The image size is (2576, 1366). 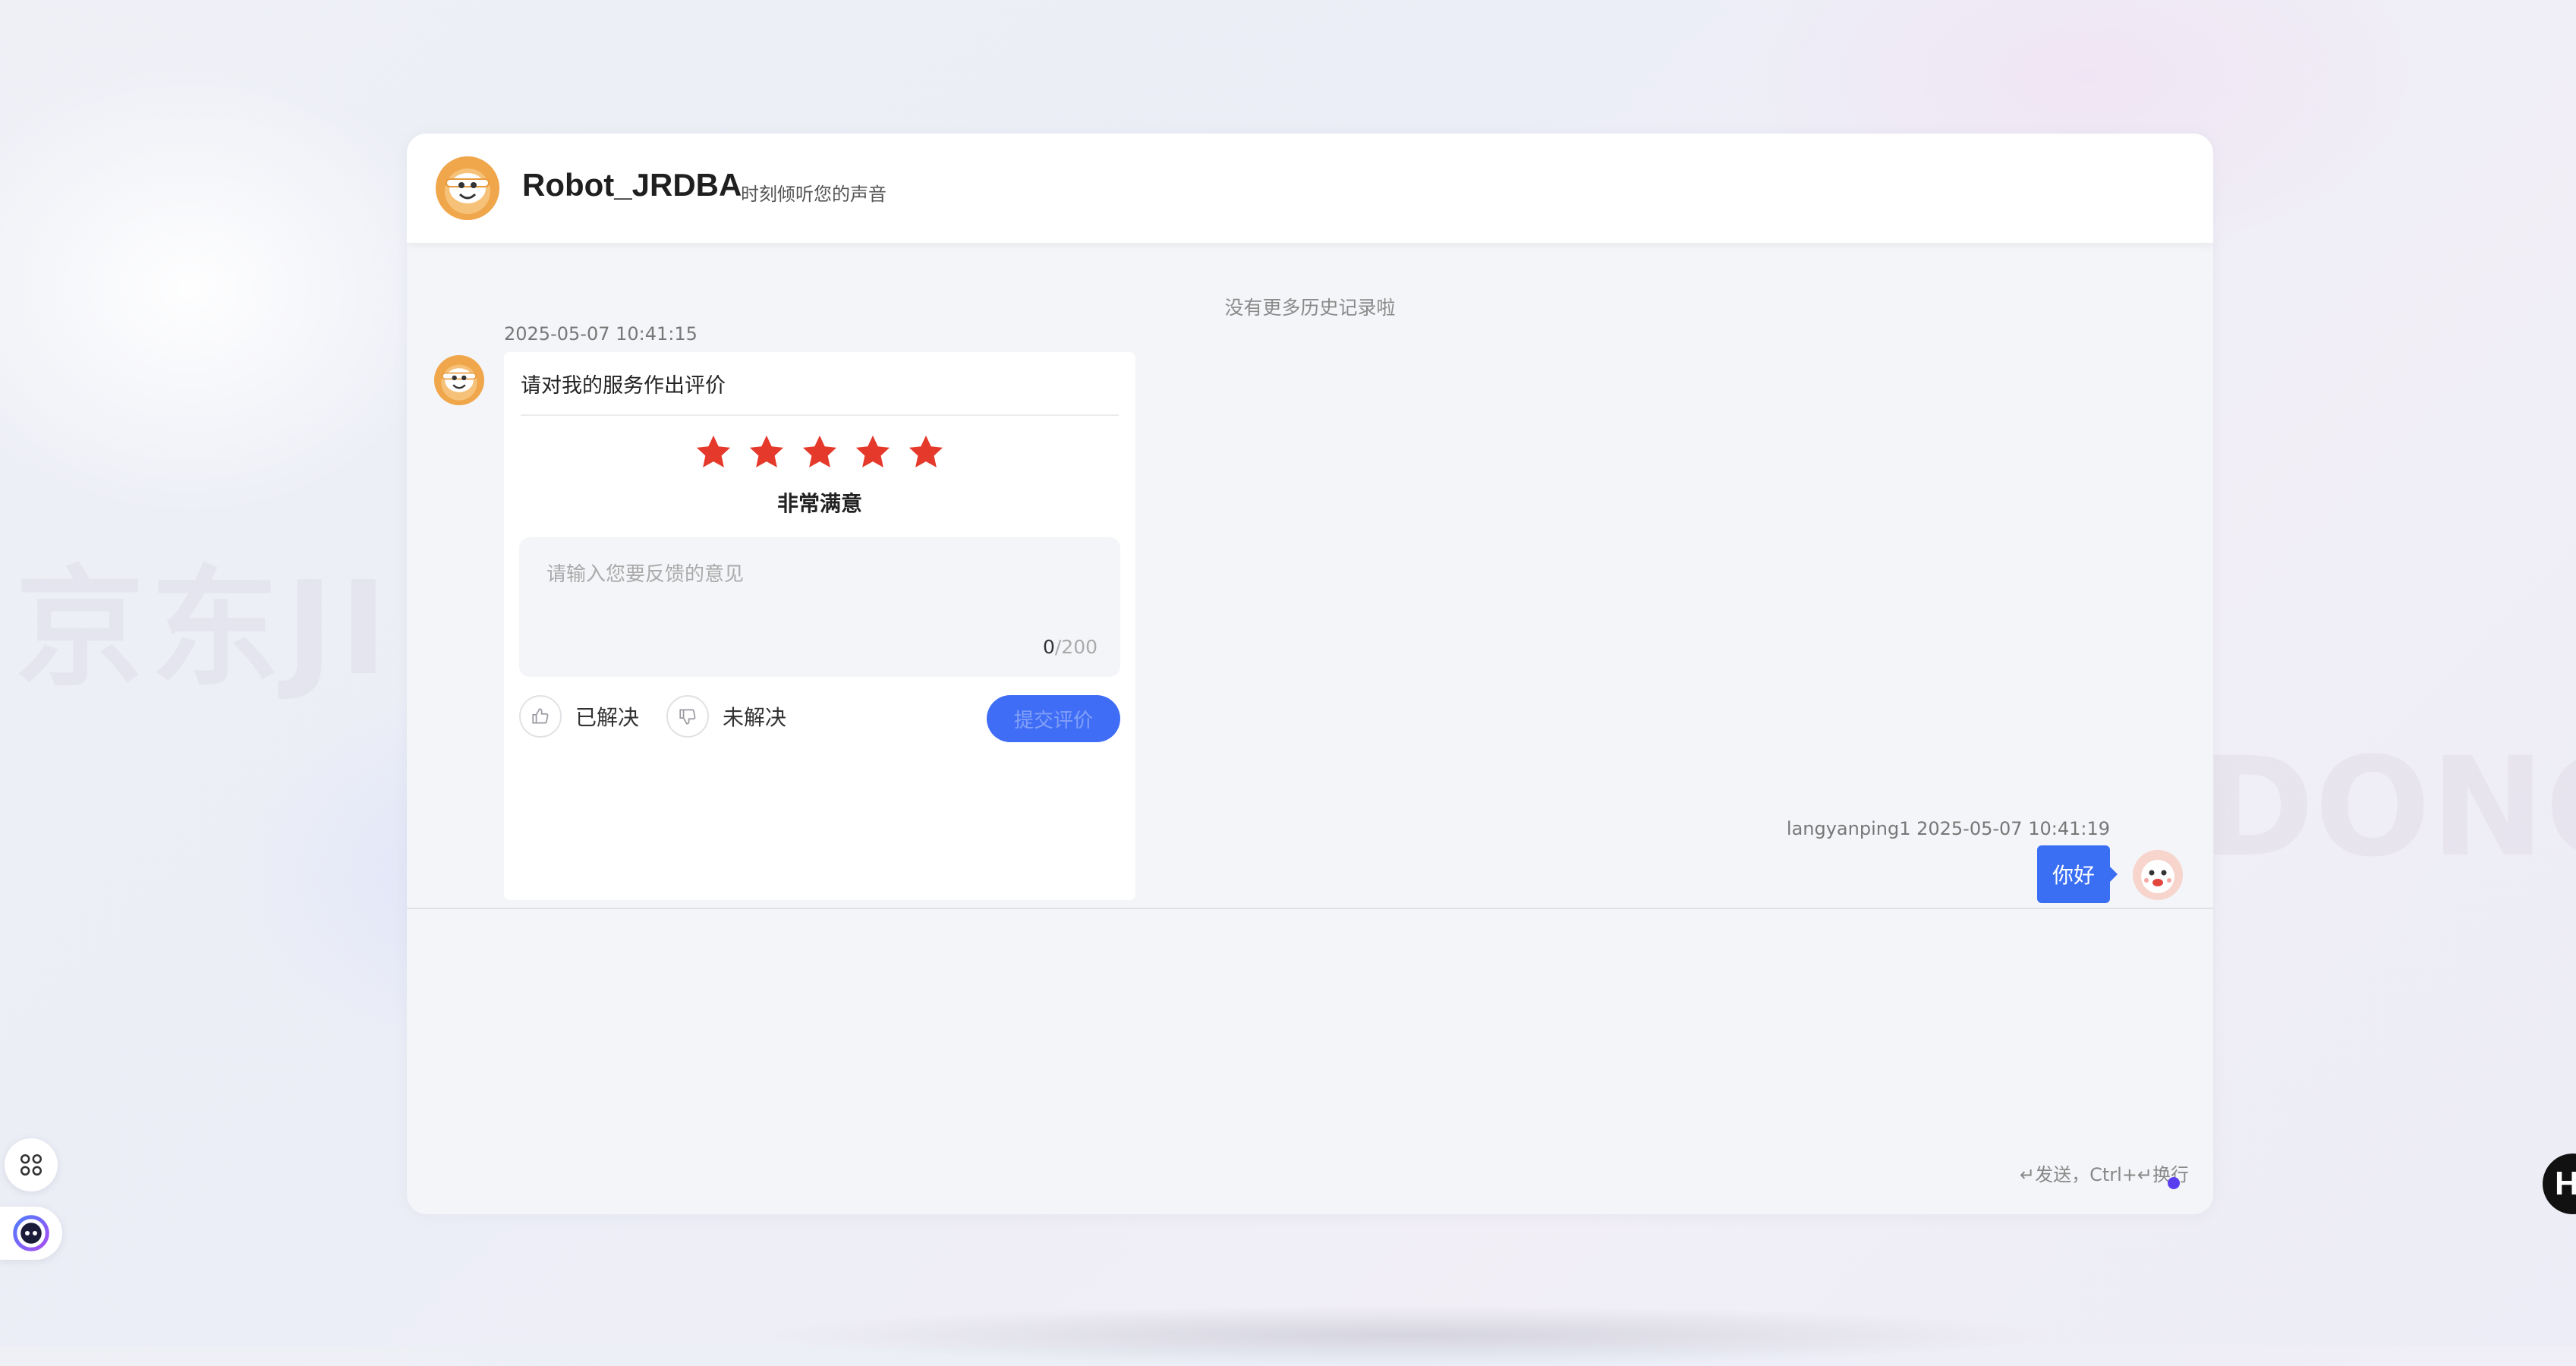 I want to click on feedback-textarea: 请输入您要反馈的意见 0/200, so click(x=819, y=607).